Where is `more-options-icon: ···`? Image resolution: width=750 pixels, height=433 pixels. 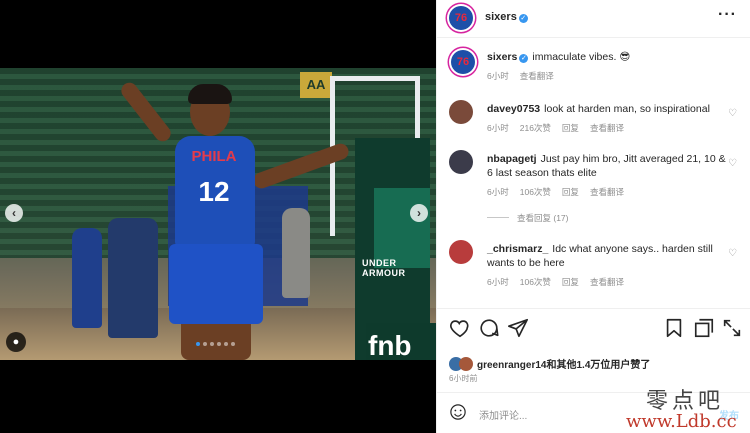 more-options-icon: ··· is located at coordinates (727, 15).